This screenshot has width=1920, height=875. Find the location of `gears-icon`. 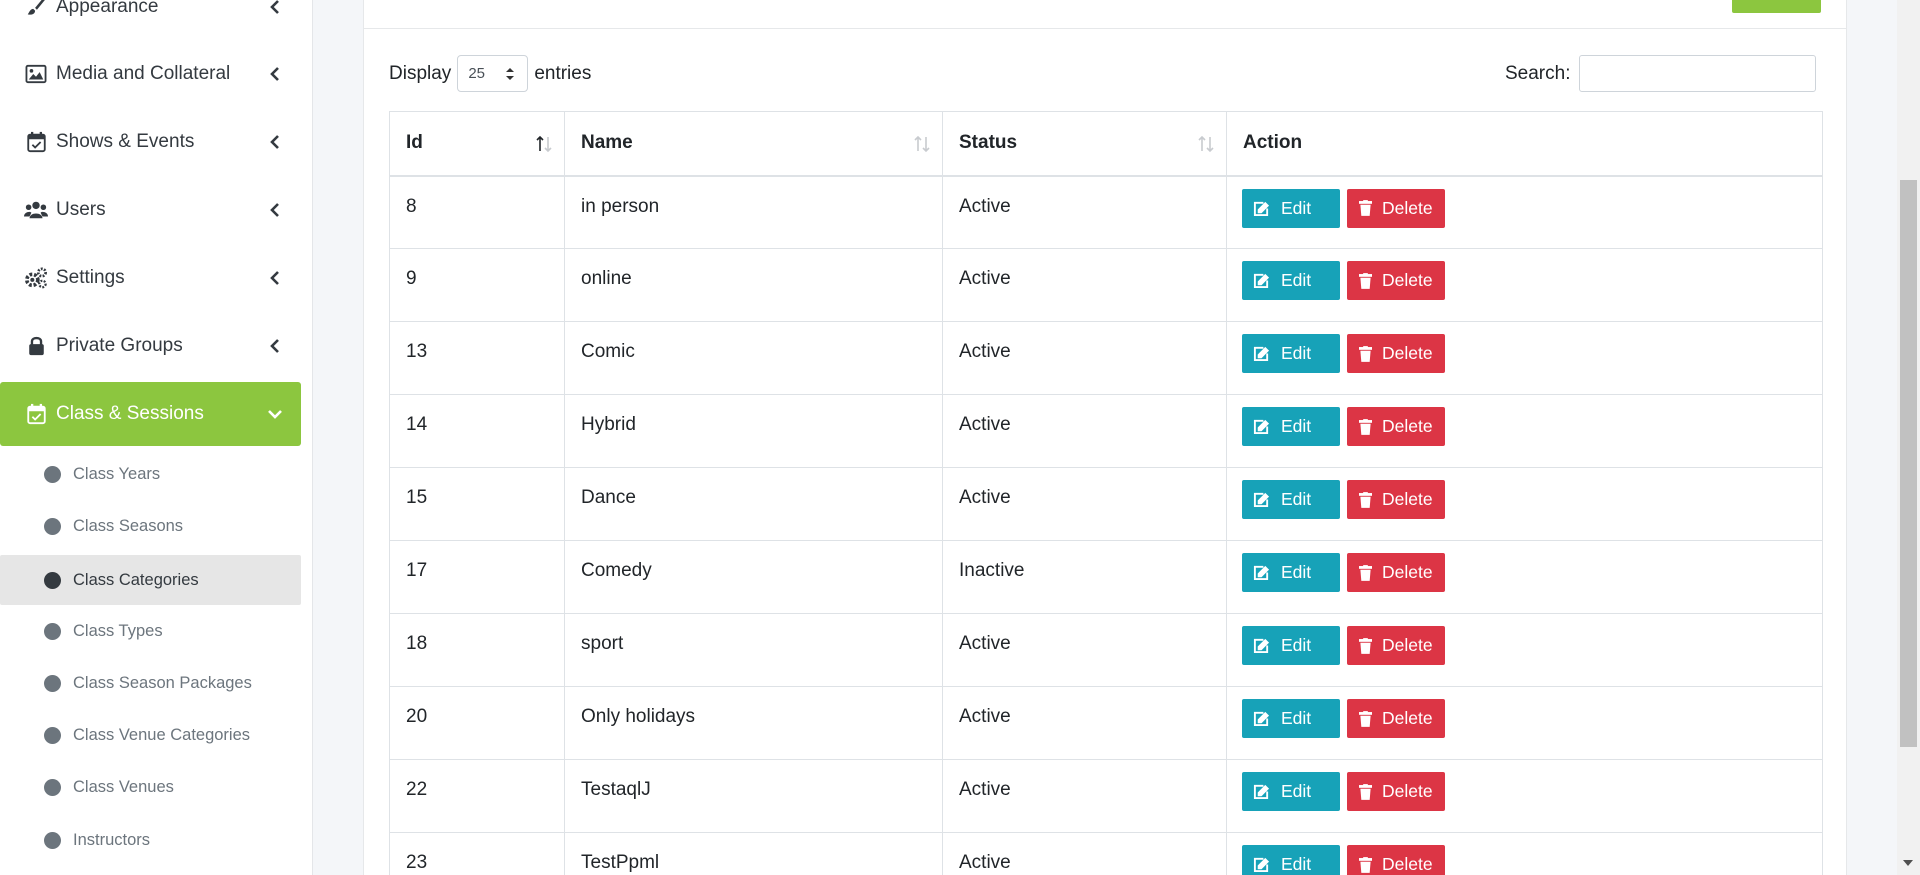

gears-icon is located at coordinates (36, 278).